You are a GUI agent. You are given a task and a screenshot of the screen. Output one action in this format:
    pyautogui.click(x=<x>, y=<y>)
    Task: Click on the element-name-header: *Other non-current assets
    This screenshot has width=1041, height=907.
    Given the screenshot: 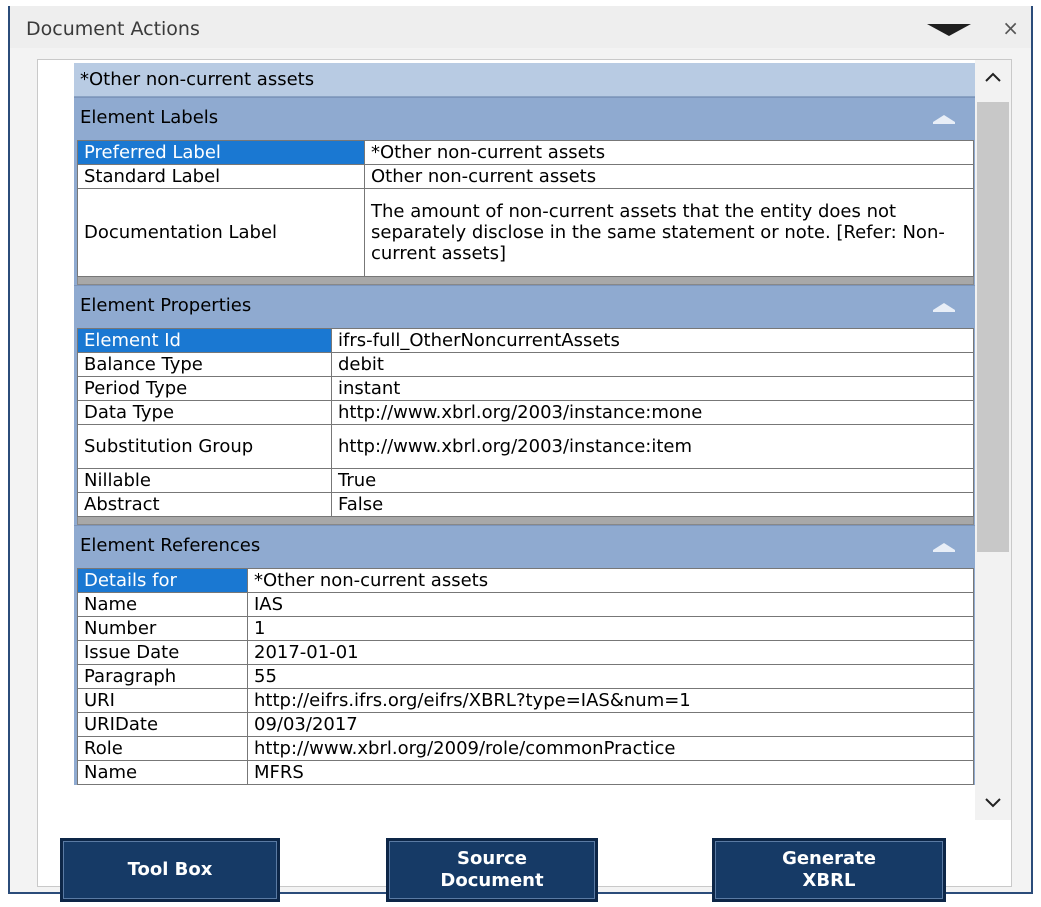 What is the action you would take?
    pyautogui.click(x=525, y=80)
    